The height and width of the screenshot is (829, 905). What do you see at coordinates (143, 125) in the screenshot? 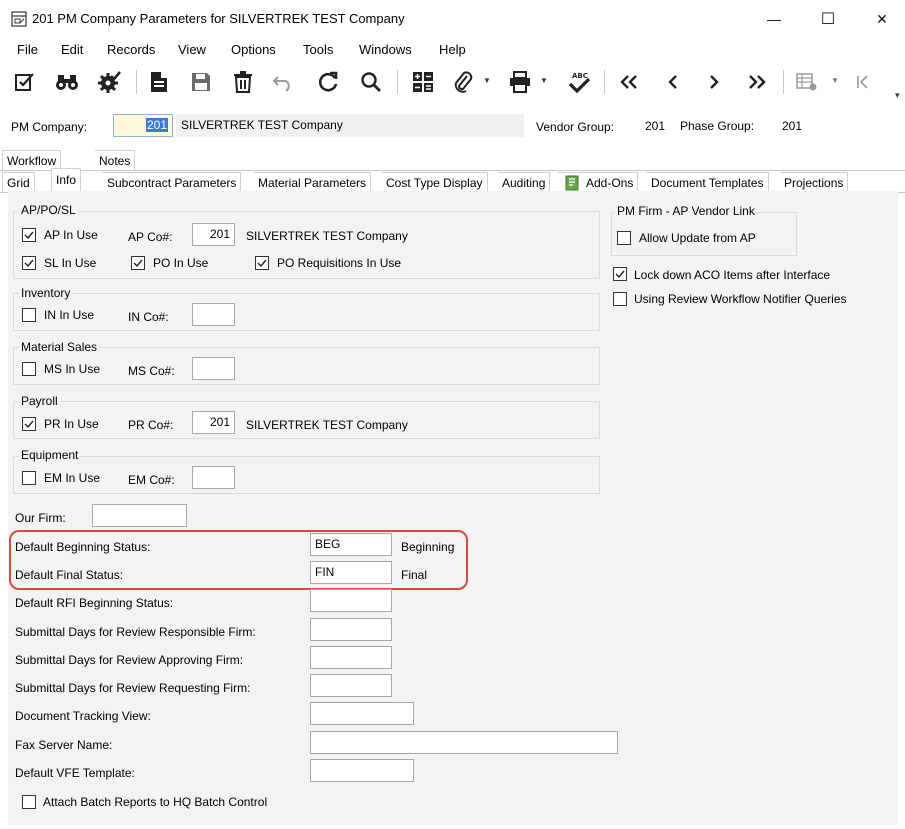
I see `pm-company-input: 201` at bounding box center [143, 125].